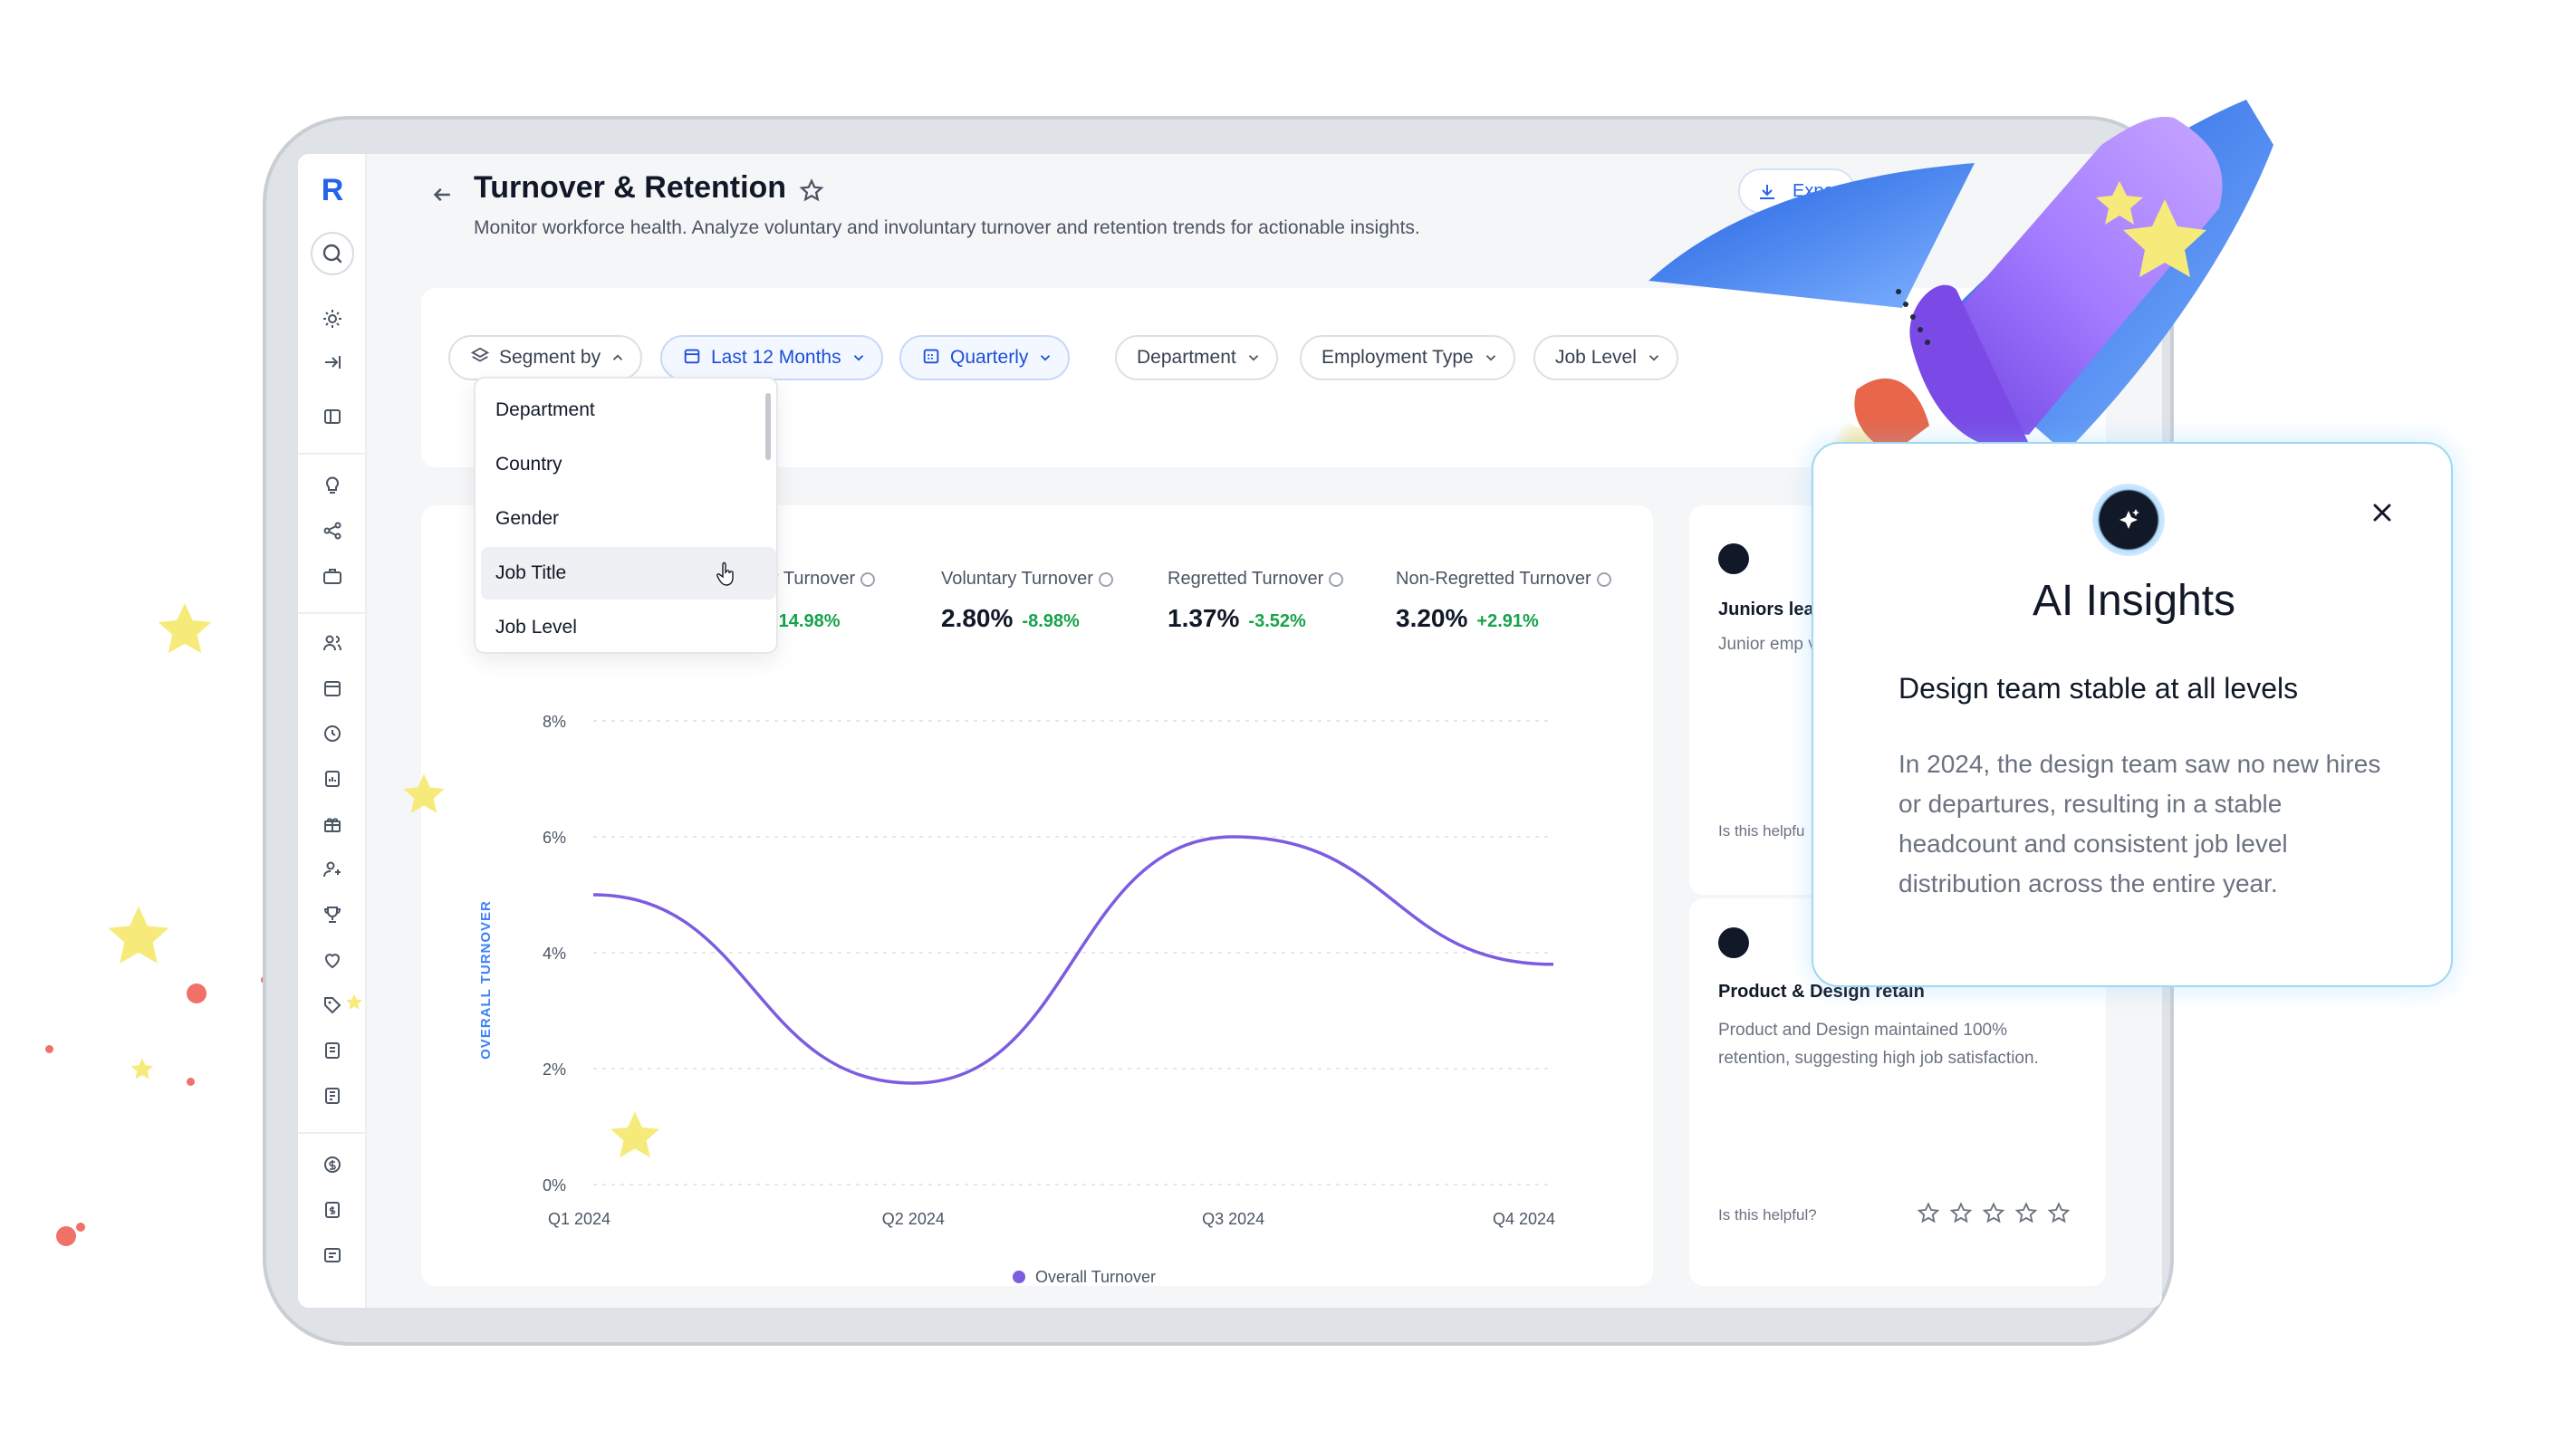  I want to click on favorite-star-icon, so click(811, 191).